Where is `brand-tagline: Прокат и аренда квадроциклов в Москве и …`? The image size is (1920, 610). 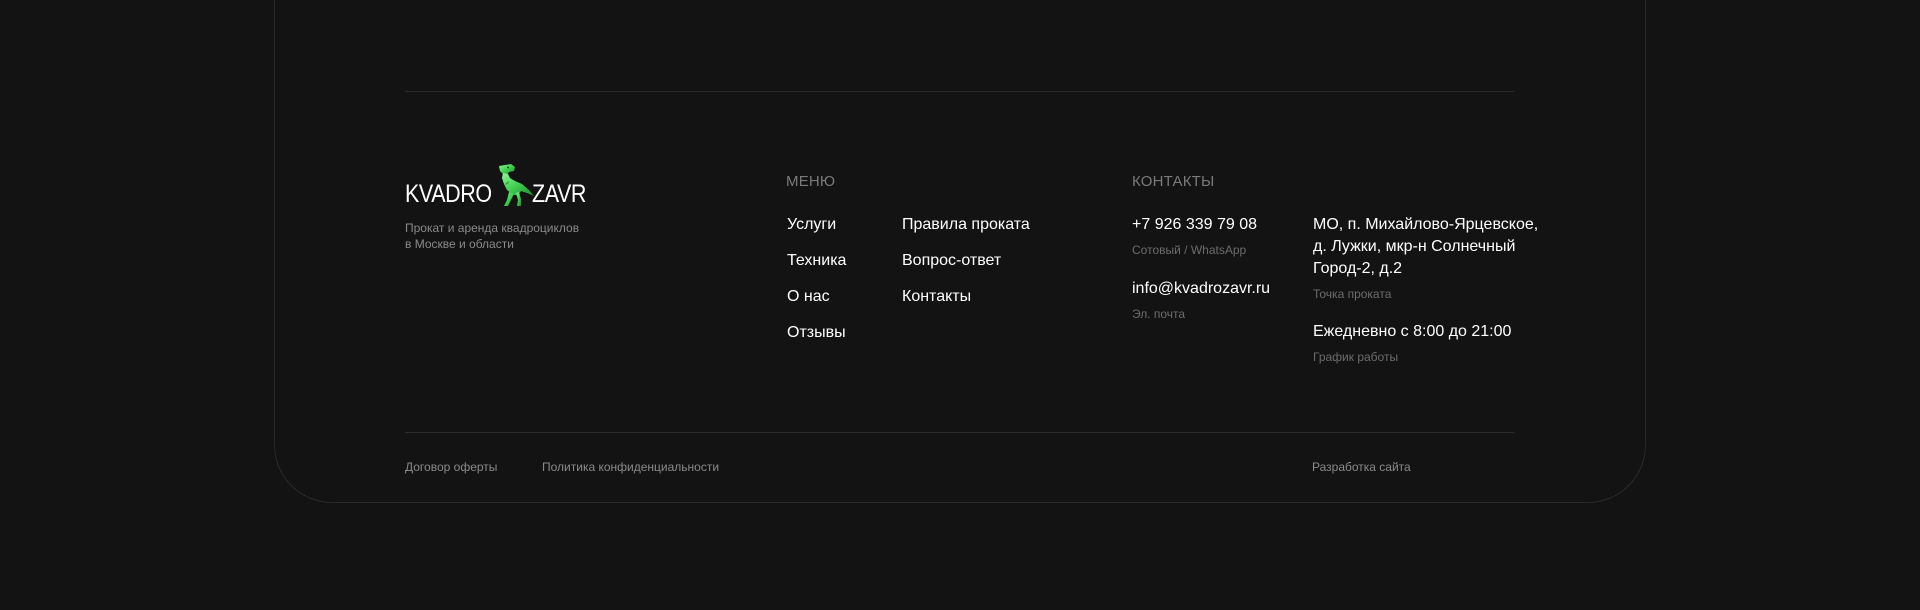 brand-tagline: Прокат и аренда квадроциклов в Москве и … is located at coordinates (505, 236).